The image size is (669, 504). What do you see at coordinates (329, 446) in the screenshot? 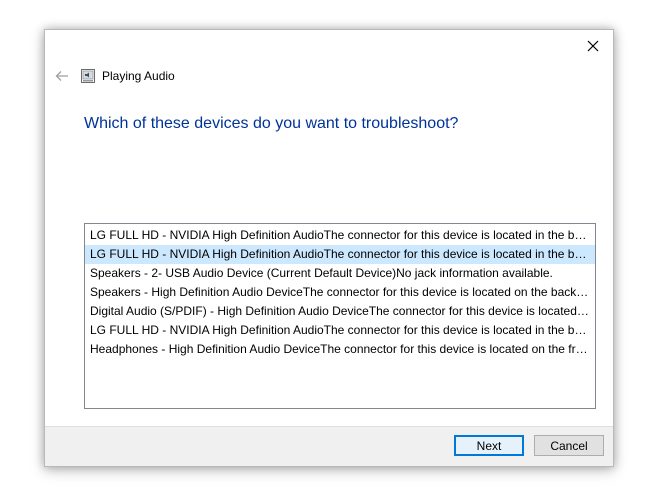
I see `dialog-footer: Next Cancel` at bounding box center [329, 446].